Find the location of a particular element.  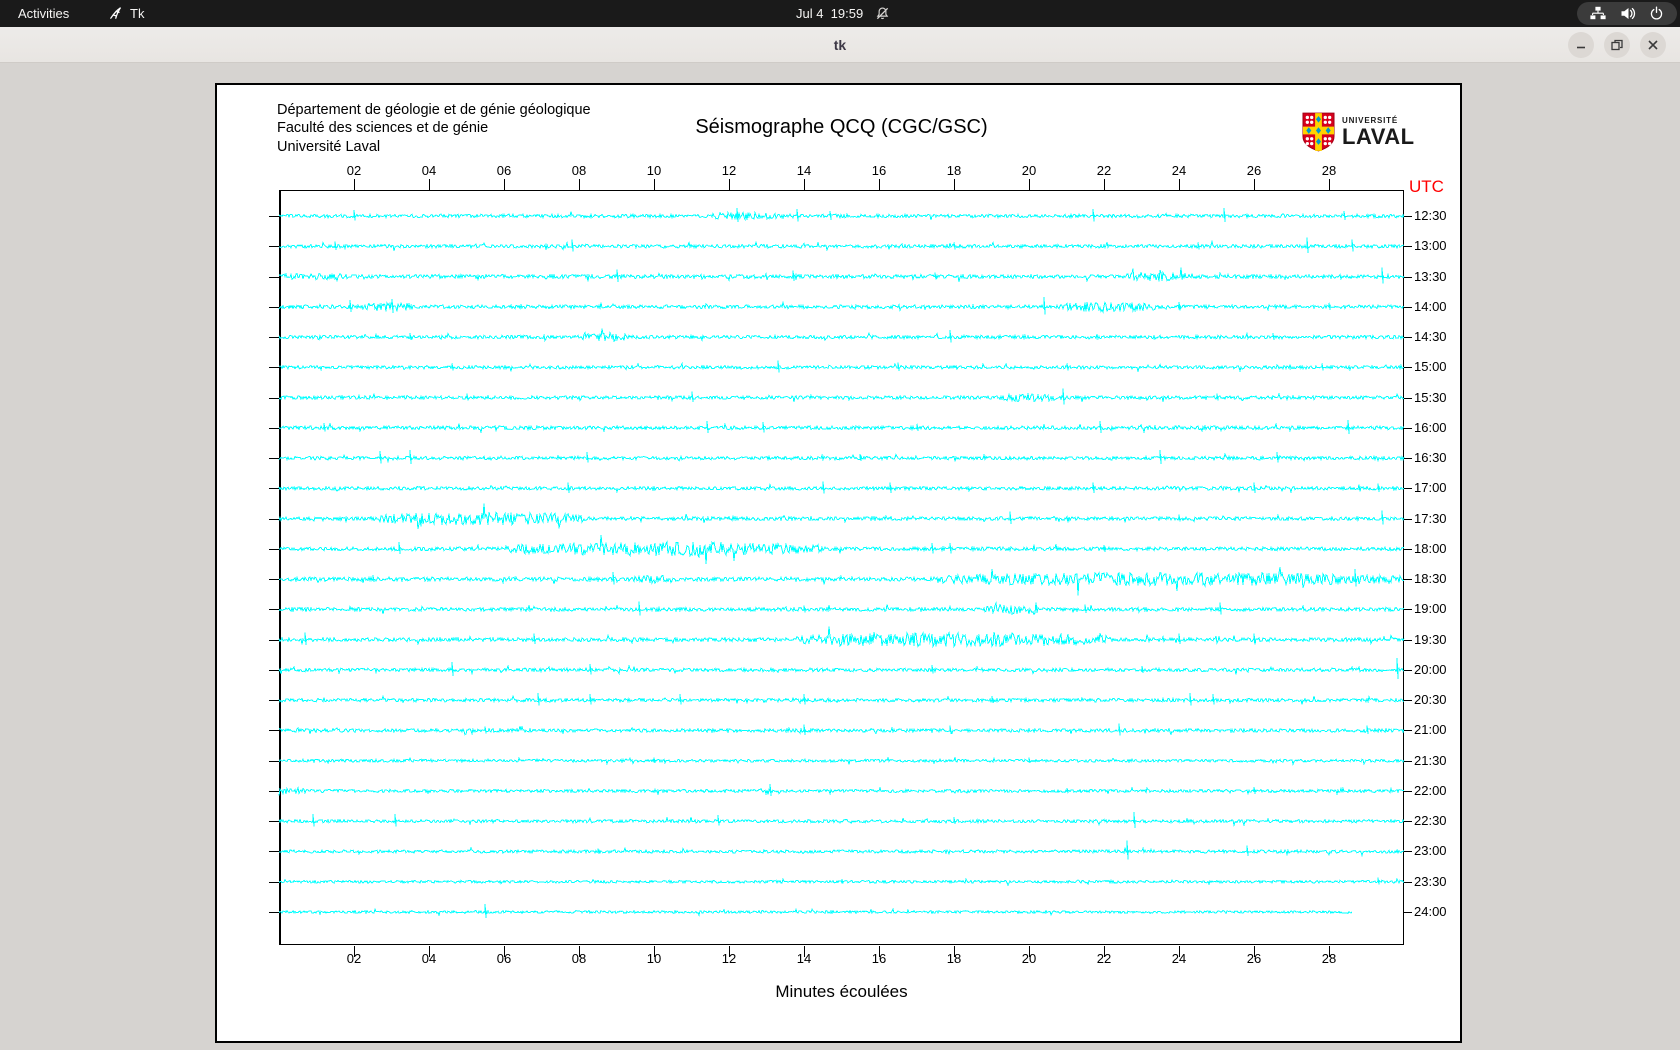

row-utc-label: 17:00 is located at coordinates (1430, 488).